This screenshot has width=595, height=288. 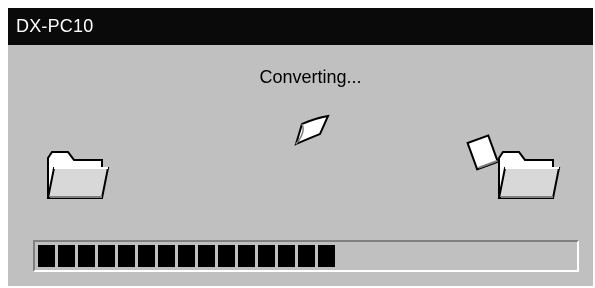 I want to click on destination-folder-icon, so click(x=528, y=177).